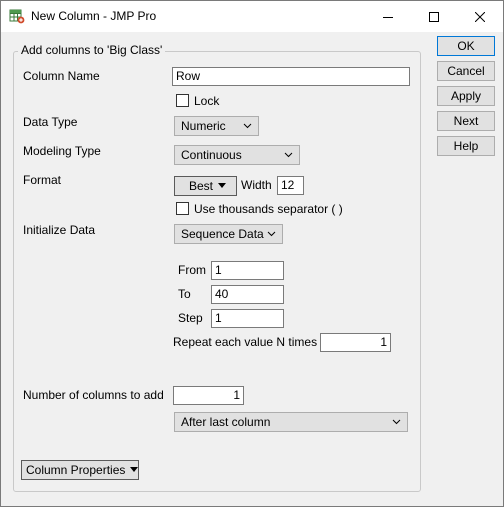  I want to click on format-menu-button: Best, so click(205, 186).